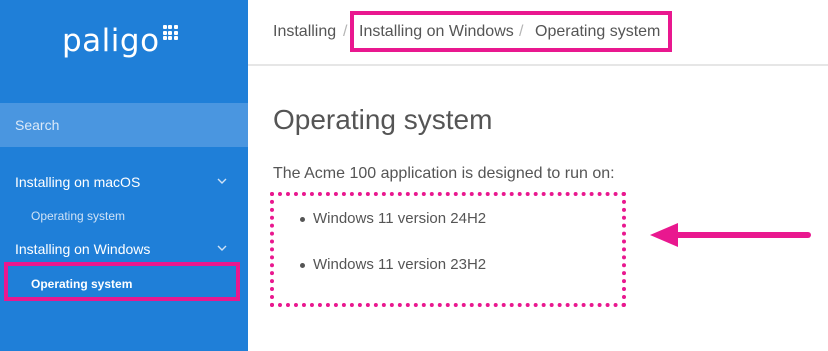  I want to click on sidebar-item-label: Operating system, so click(78, 216).